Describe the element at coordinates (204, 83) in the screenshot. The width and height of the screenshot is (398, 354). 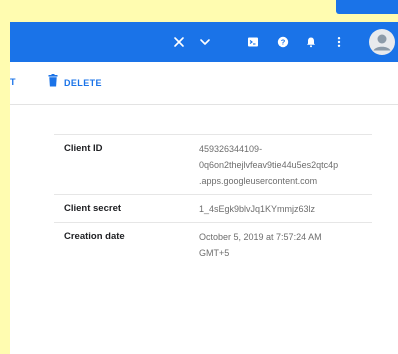
I see `action-toolbar: T DELETE` at that location.